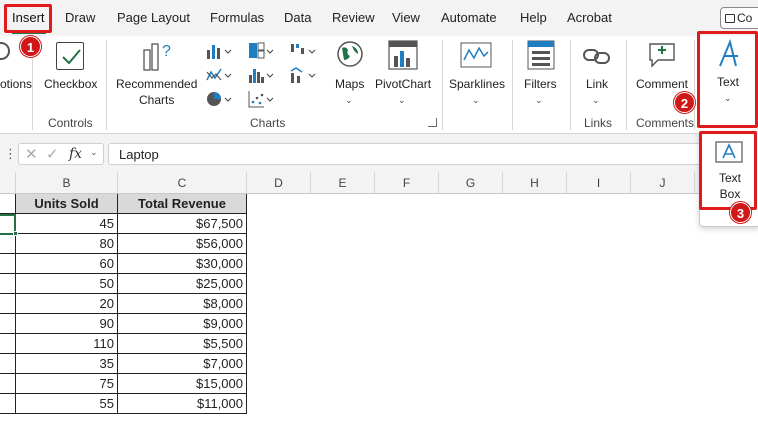 This screenshot has height=421, width=758. What do you see at coordinates (30, 46) in the screenshot?
I see `step-badge-1: 1` at bounding box center [30, 46].